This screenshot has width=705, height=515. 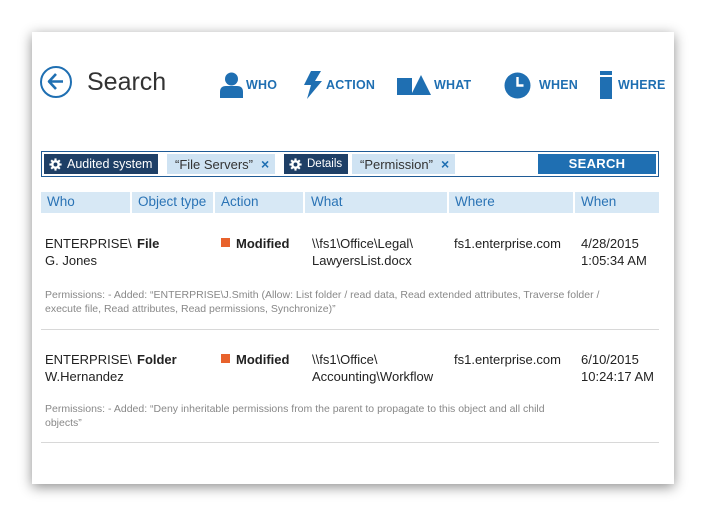 What do you see at coordinates (157, 359) in the screenshot?
I see `cell-object-type: Folder` at bounding box center [157, 359].